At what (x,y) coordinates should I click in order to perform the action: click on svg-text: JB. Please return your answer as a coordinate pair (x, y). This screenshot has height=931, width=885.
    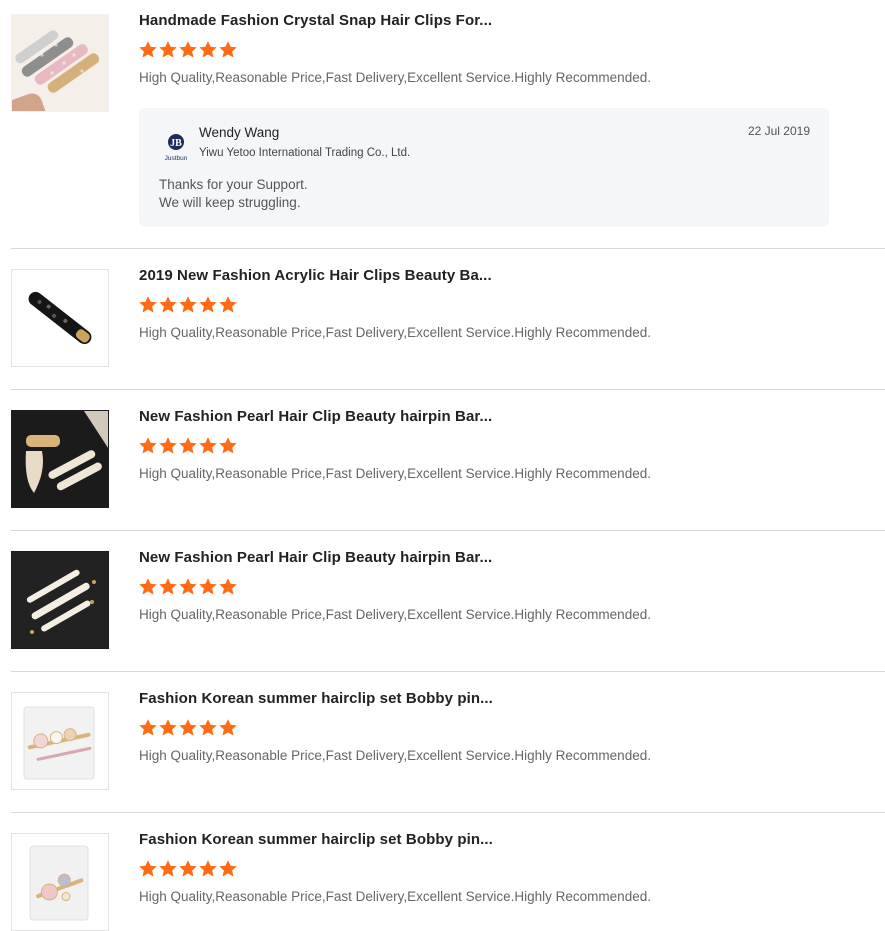
    Looking at the image, I should click on (176, 143).